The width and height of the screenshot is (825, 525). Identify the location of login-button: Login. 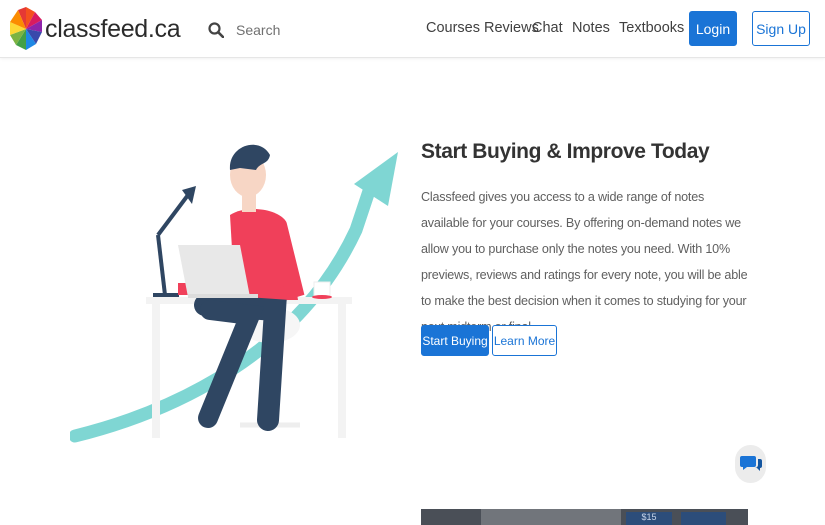
(713, 28).